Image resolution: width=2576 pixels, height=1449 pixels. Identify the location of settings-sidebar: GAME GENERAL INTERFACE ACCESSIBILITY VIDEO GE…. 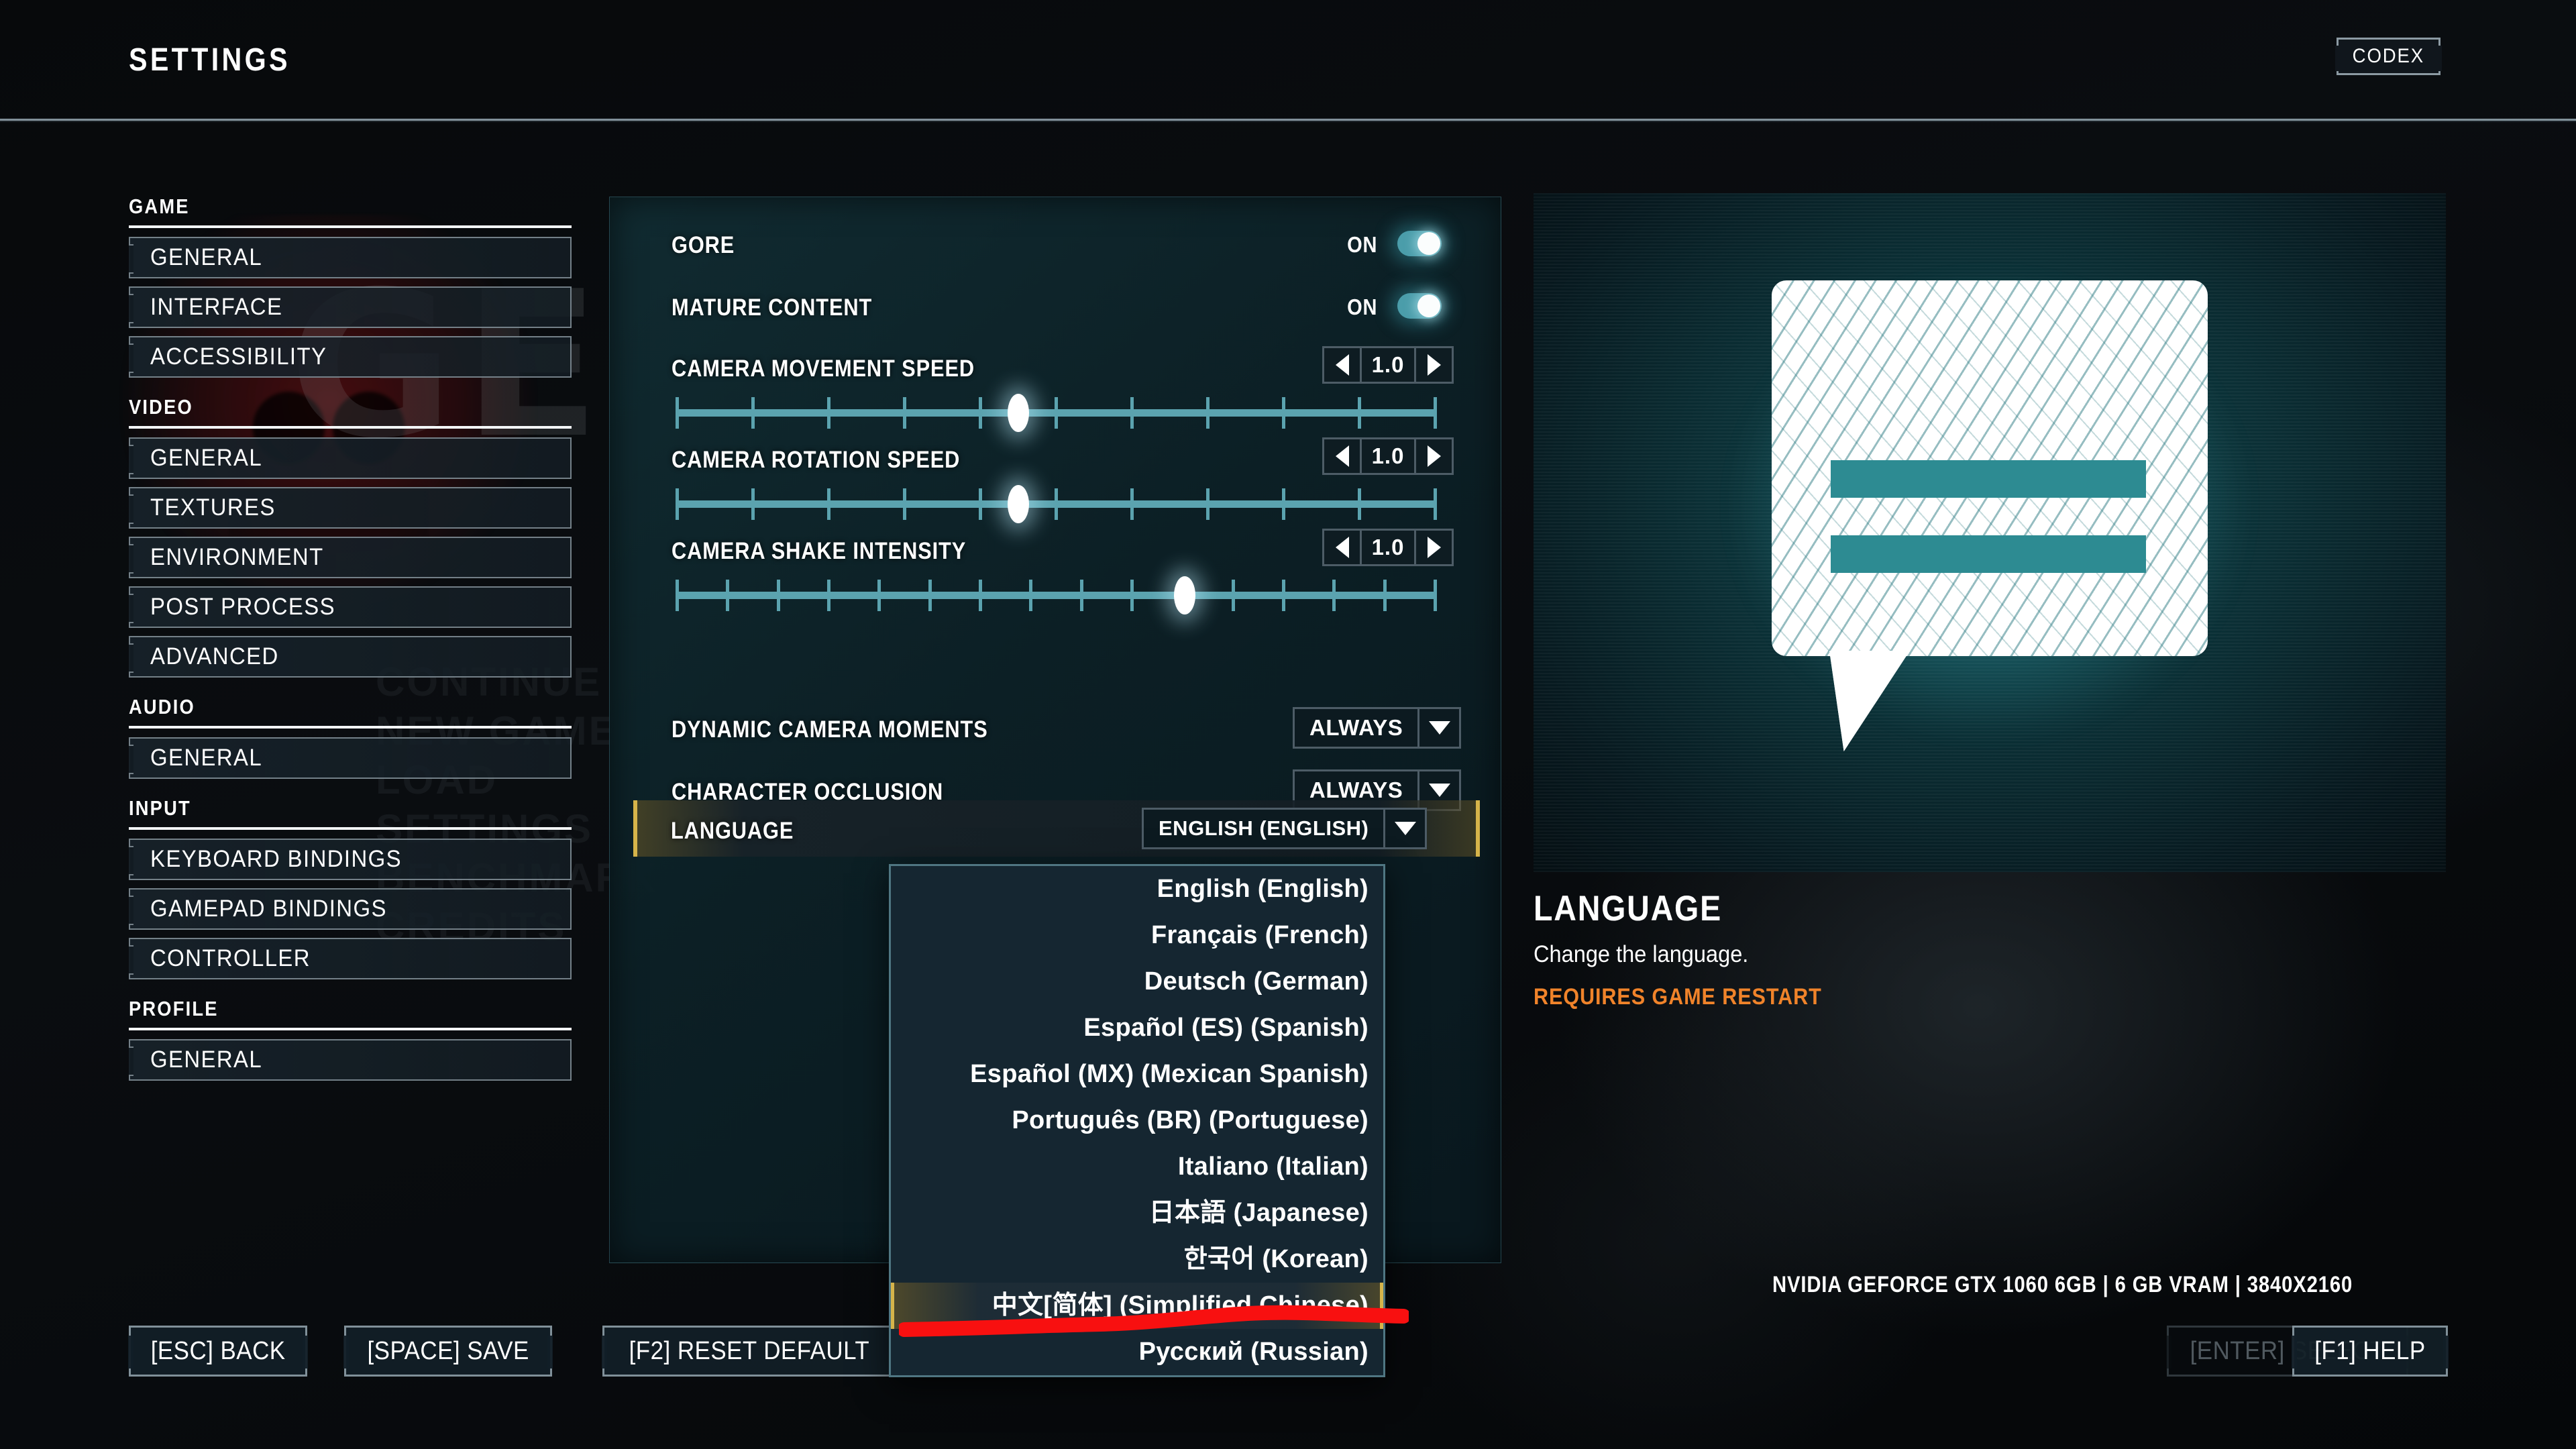
(350, 646).